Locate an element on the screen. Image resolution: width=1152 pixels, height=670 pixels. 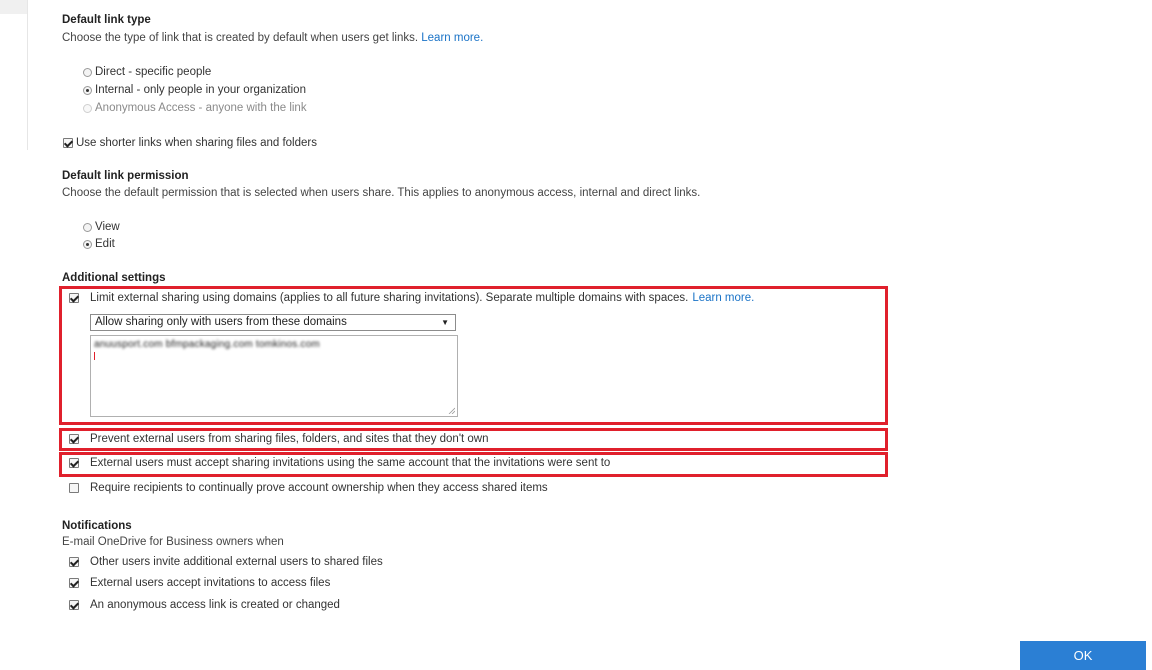
dropdown-arrow-icon: ▼ is located at coordinates (445, 322).